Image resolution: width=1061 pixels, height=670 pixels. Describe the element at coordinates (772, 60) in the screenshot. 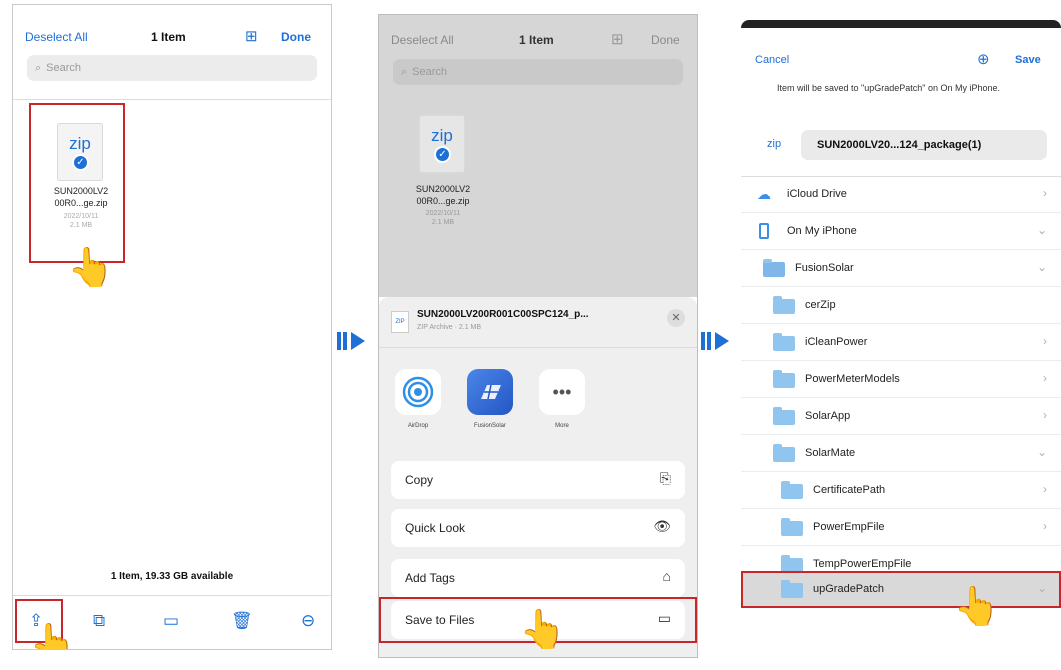

I see `cancel-button: Cancel` at that location.